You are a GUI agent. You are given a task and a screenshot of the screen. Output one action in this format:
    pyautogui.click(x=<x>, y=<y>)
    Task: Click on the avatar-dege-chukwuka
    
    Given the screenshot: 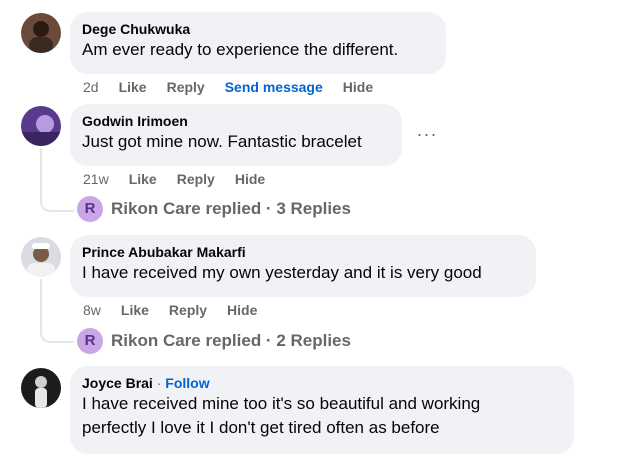 What is the action you would take?
    pyautogui.click(x=41, y=33)
    